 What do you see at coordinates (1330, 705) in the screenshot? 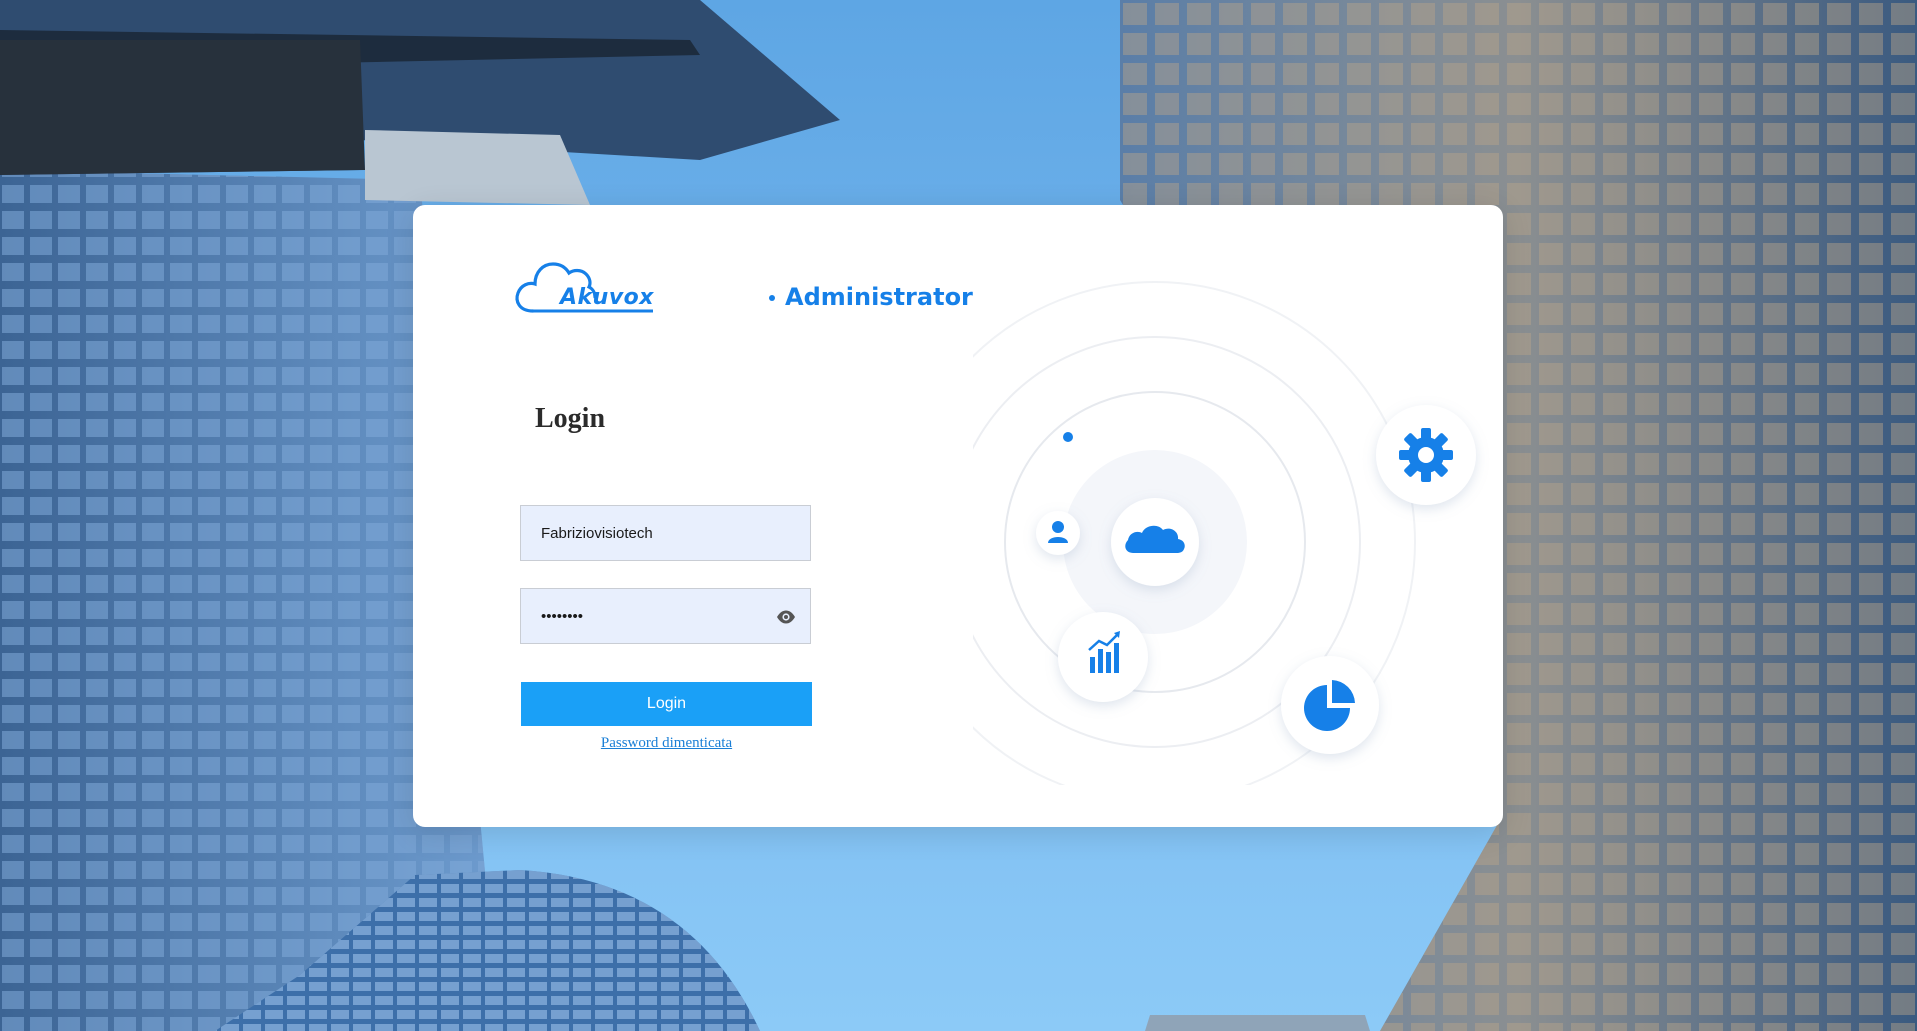
I see `pie-chart-icon` at bounding box center [1330, 705].